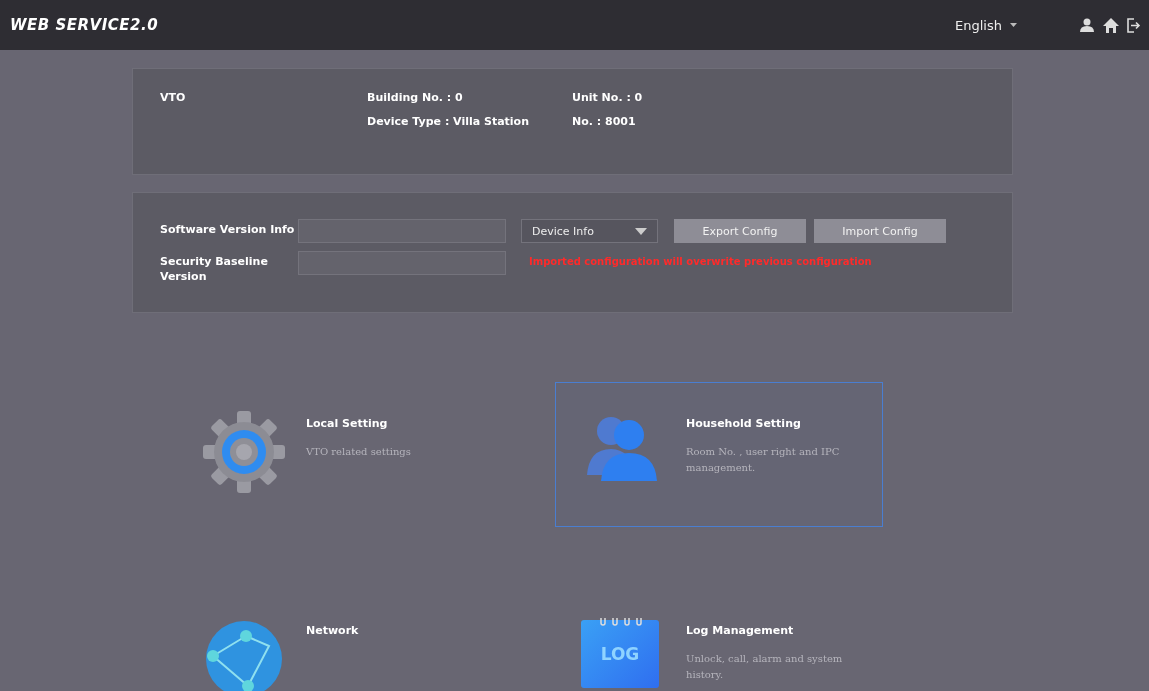 Image resolution: width=1149 pixels, height=691 pixels. Describe the element at coordinates (589, 231) in the screenshot. I see `dropdown: Device Info` at that location.